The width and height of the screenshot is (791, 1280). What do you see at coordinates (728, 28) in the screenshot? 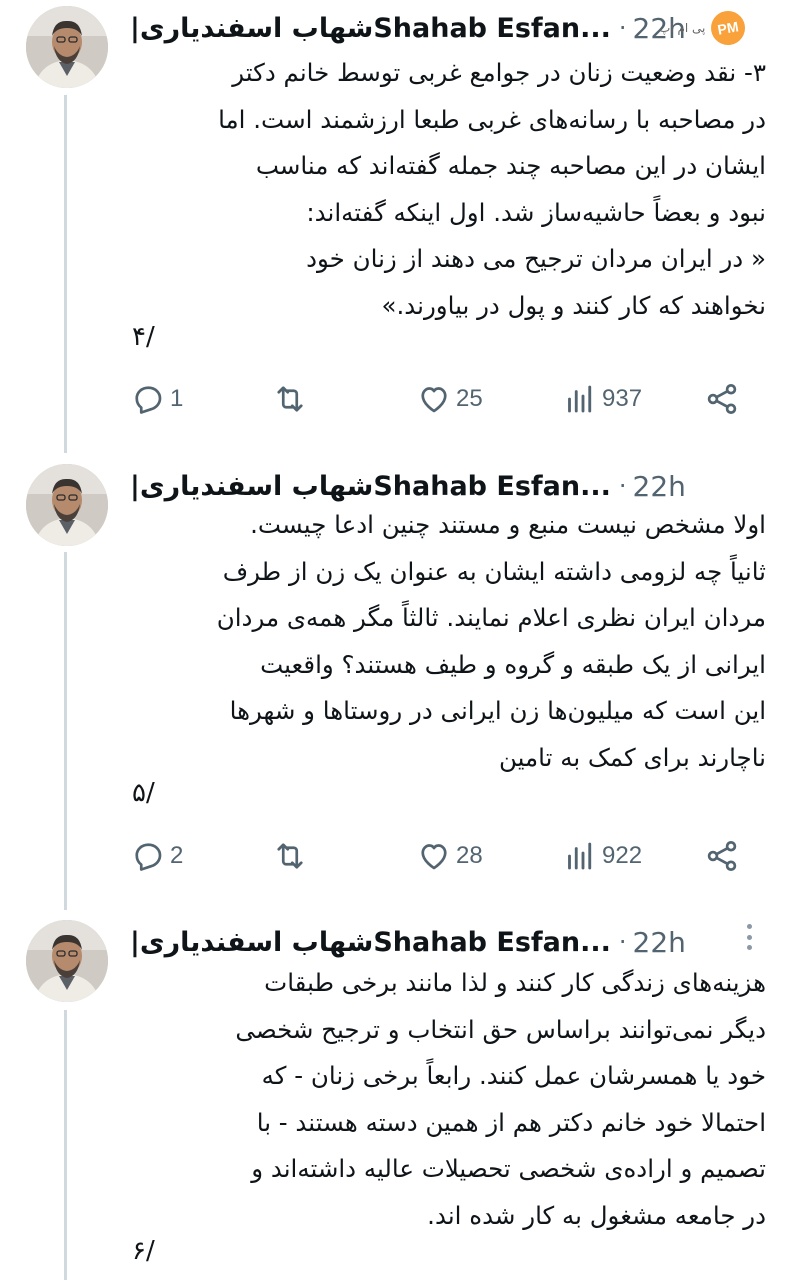
I see `watermark-badge: PM` at bounding box center [728, 28].